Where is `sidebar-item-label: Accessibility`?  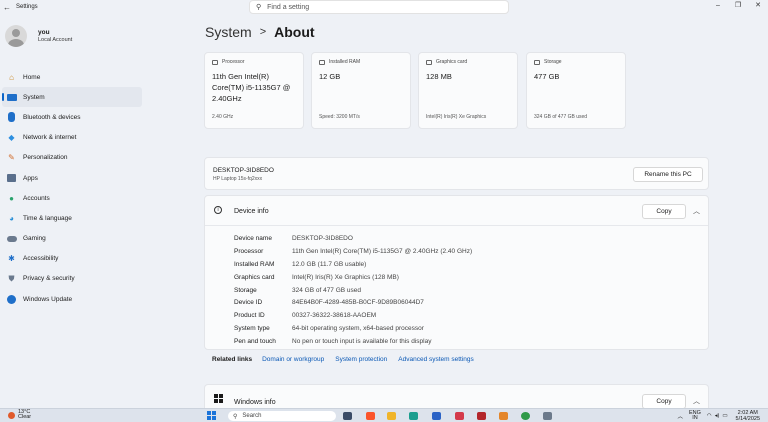 sidebar-item-label: Accessibility is located at coordinates (41, 259).